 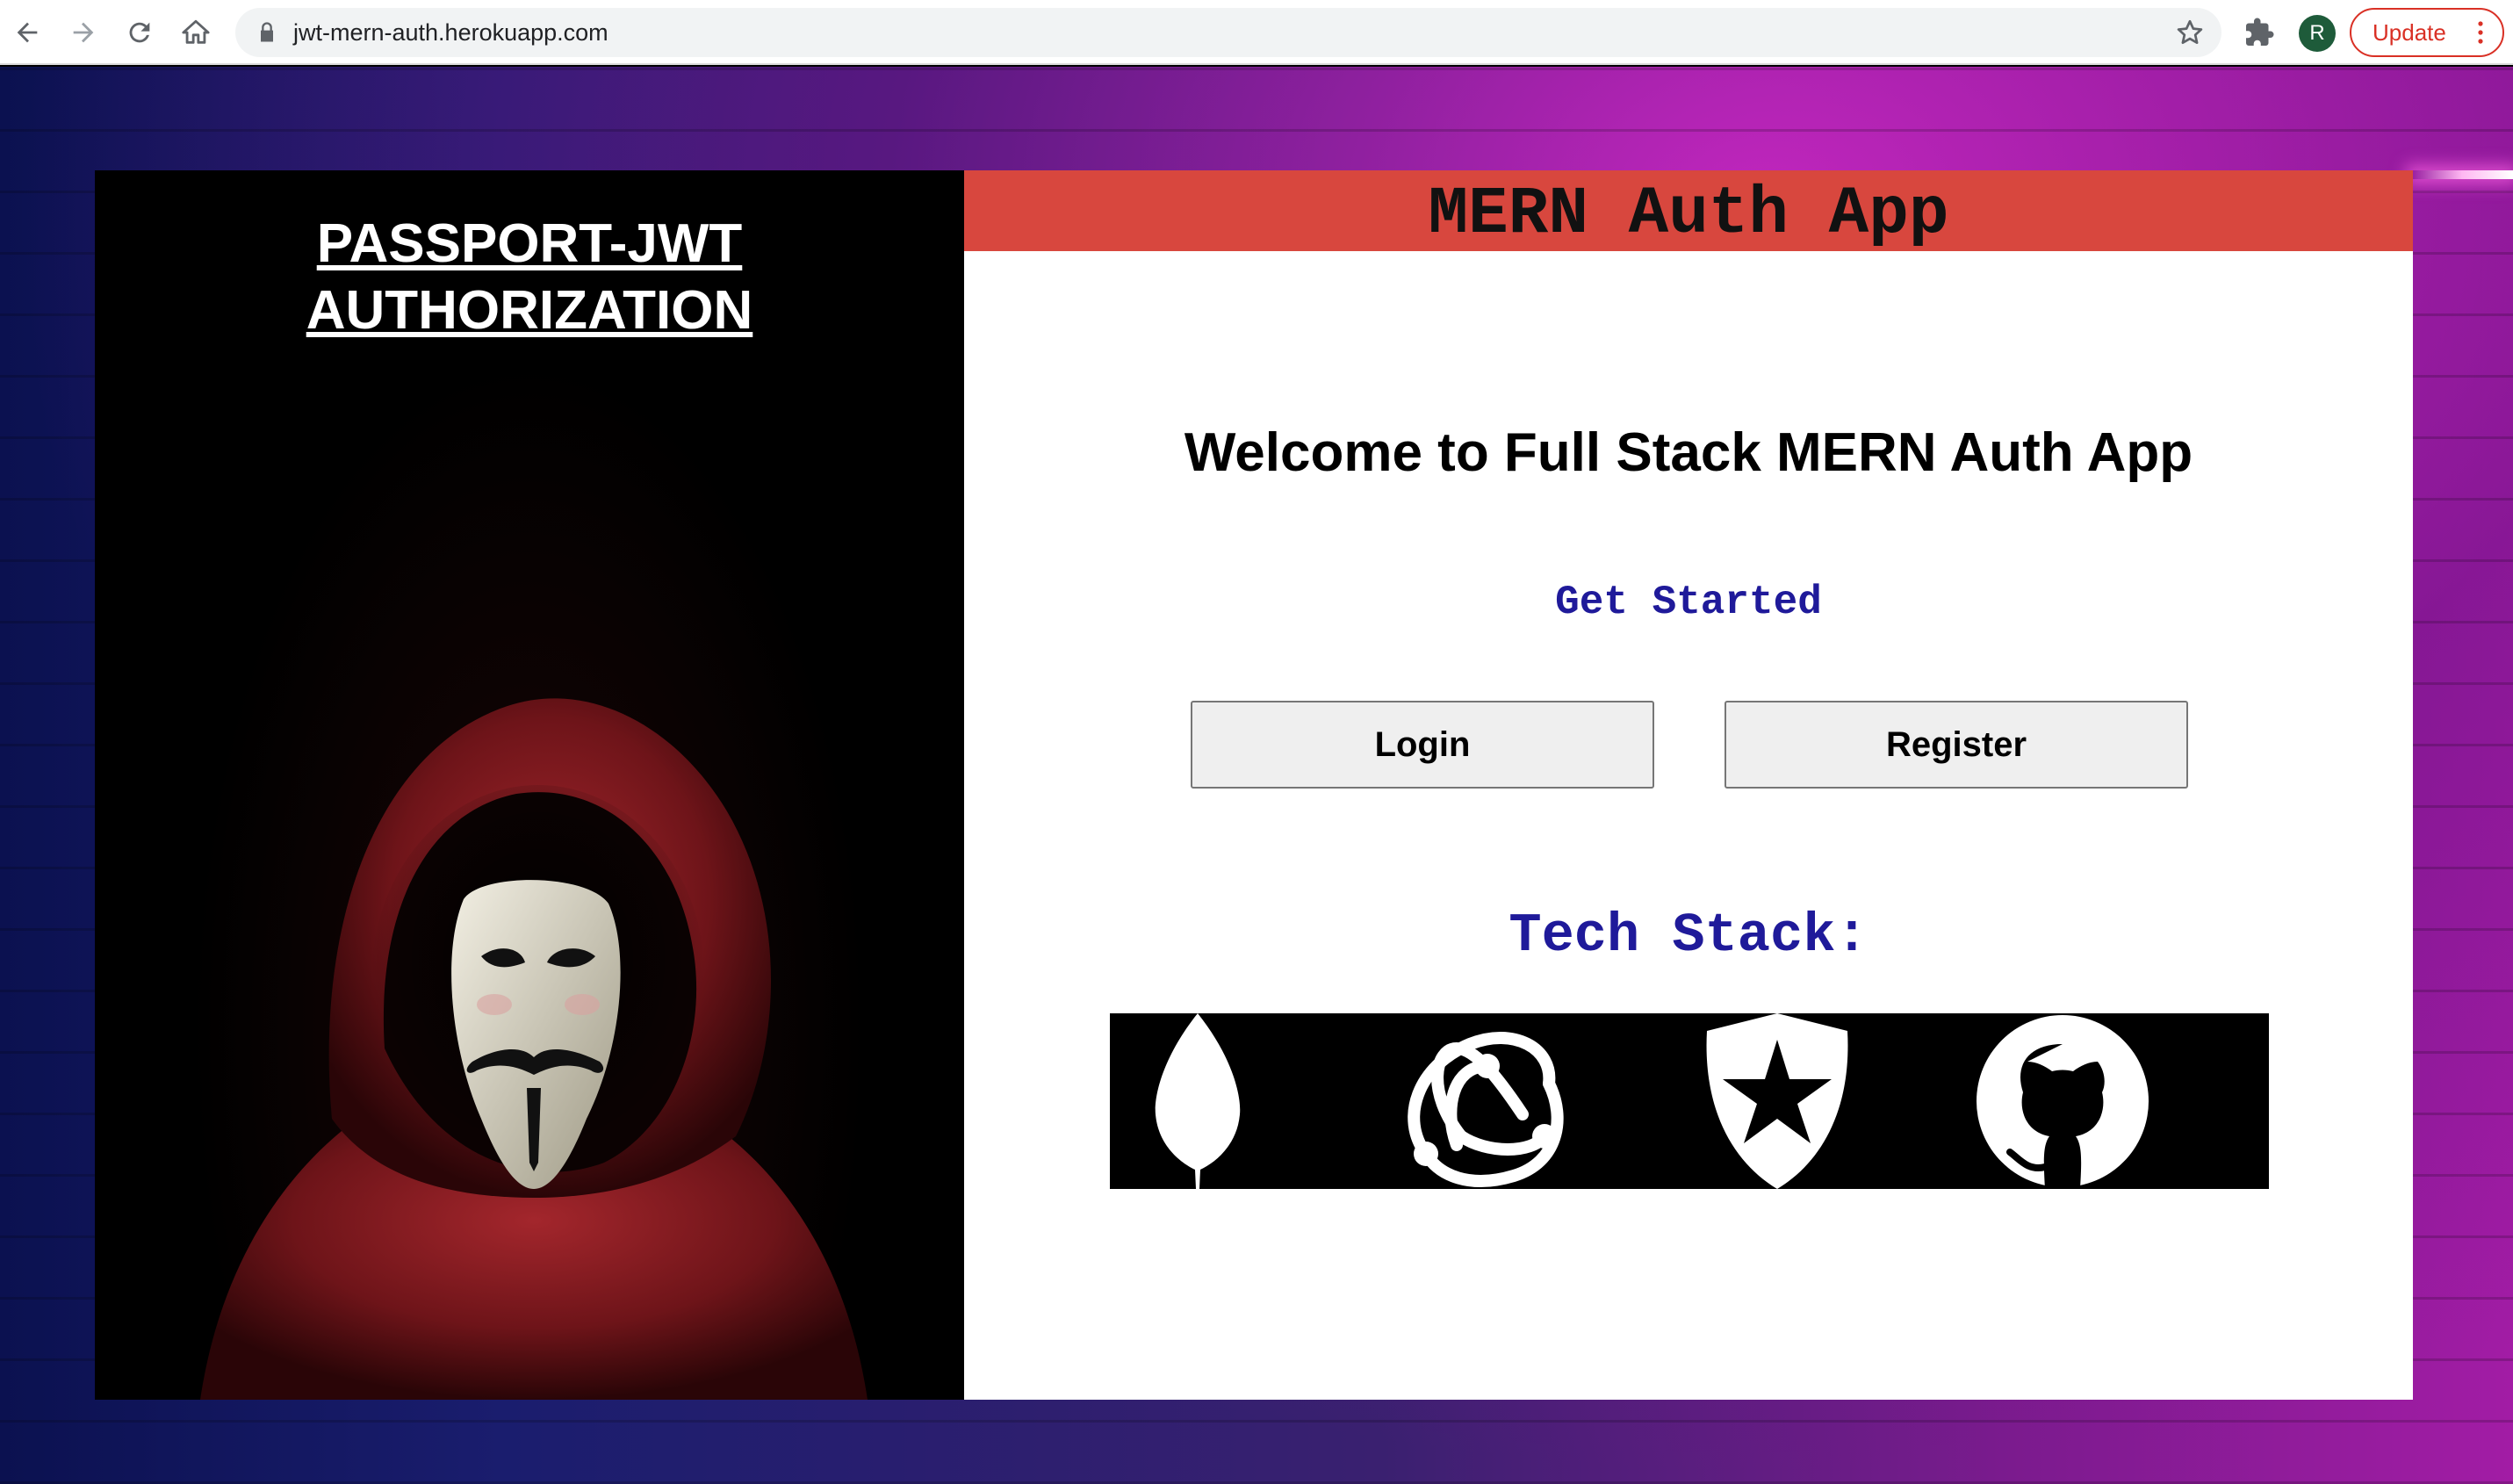 What do you see at coordinates (1777, 1101) in the screenshot?
I see `auth0-icon` at bounding box center [1777, 1101].